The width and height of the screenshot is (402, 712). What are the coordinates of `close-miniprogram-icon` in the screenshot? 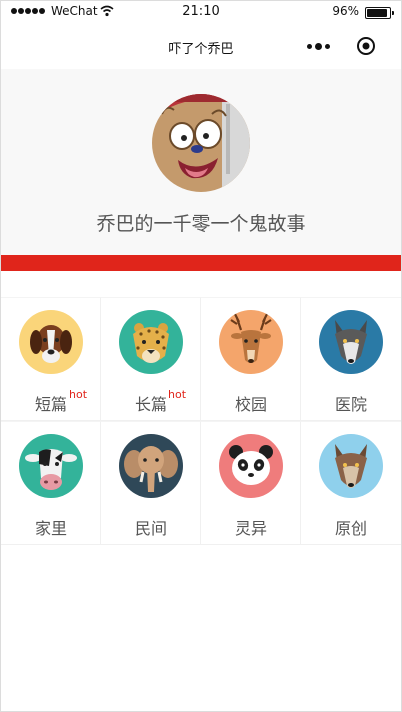 It's located at (366, 46).